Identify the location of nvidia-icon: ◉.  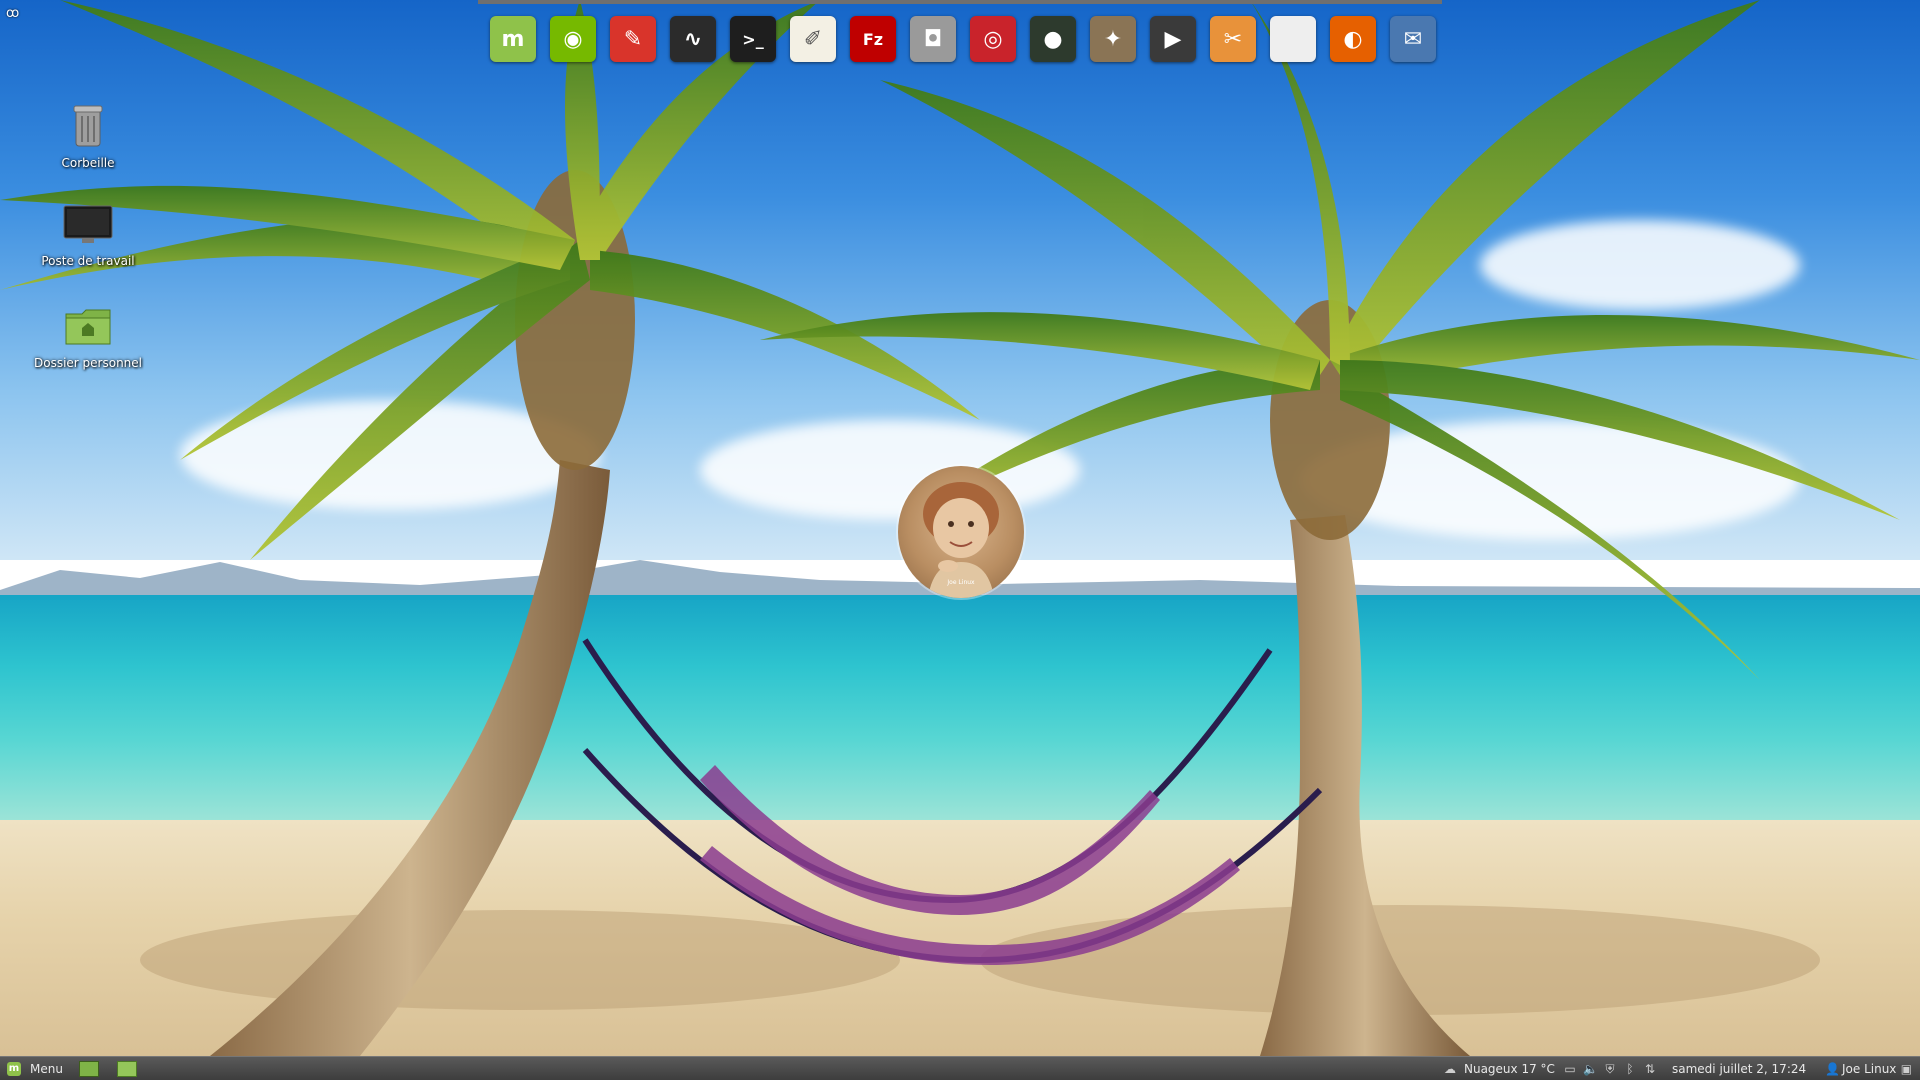
(573, 39).